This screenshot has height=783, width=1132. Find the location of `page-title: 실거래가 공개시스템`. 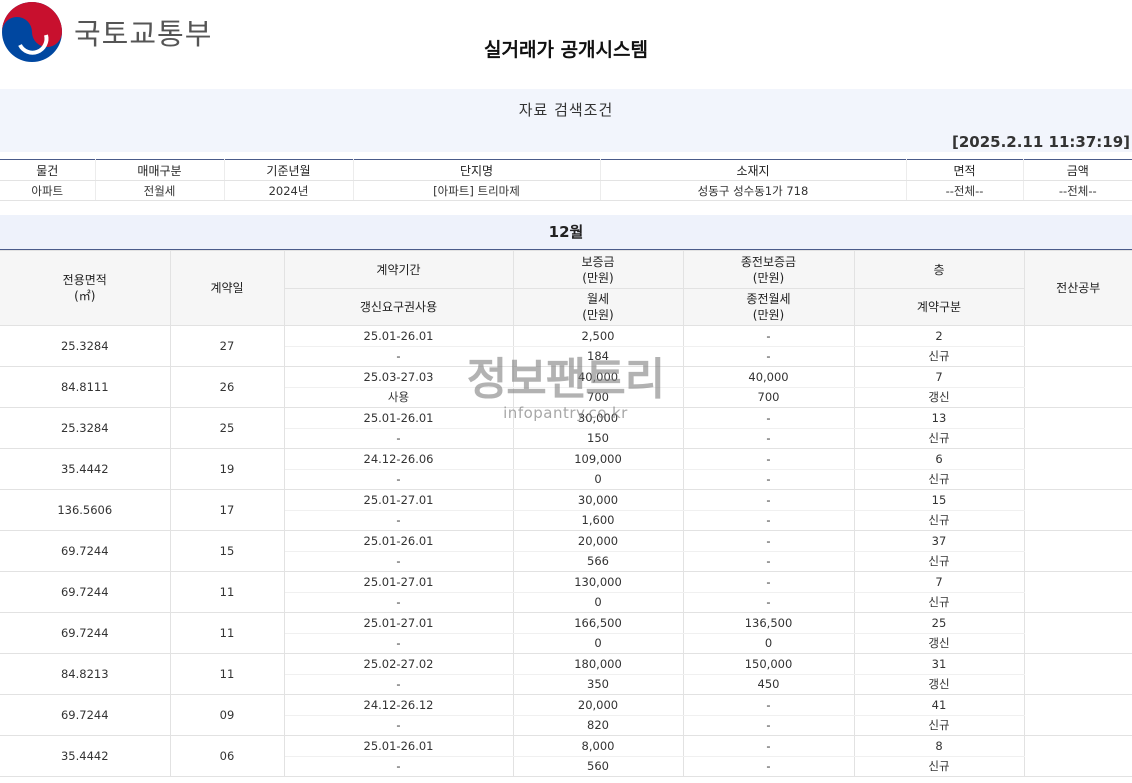

page-title: 실거래가 공개시스템 is located at coordinates (566, 50).